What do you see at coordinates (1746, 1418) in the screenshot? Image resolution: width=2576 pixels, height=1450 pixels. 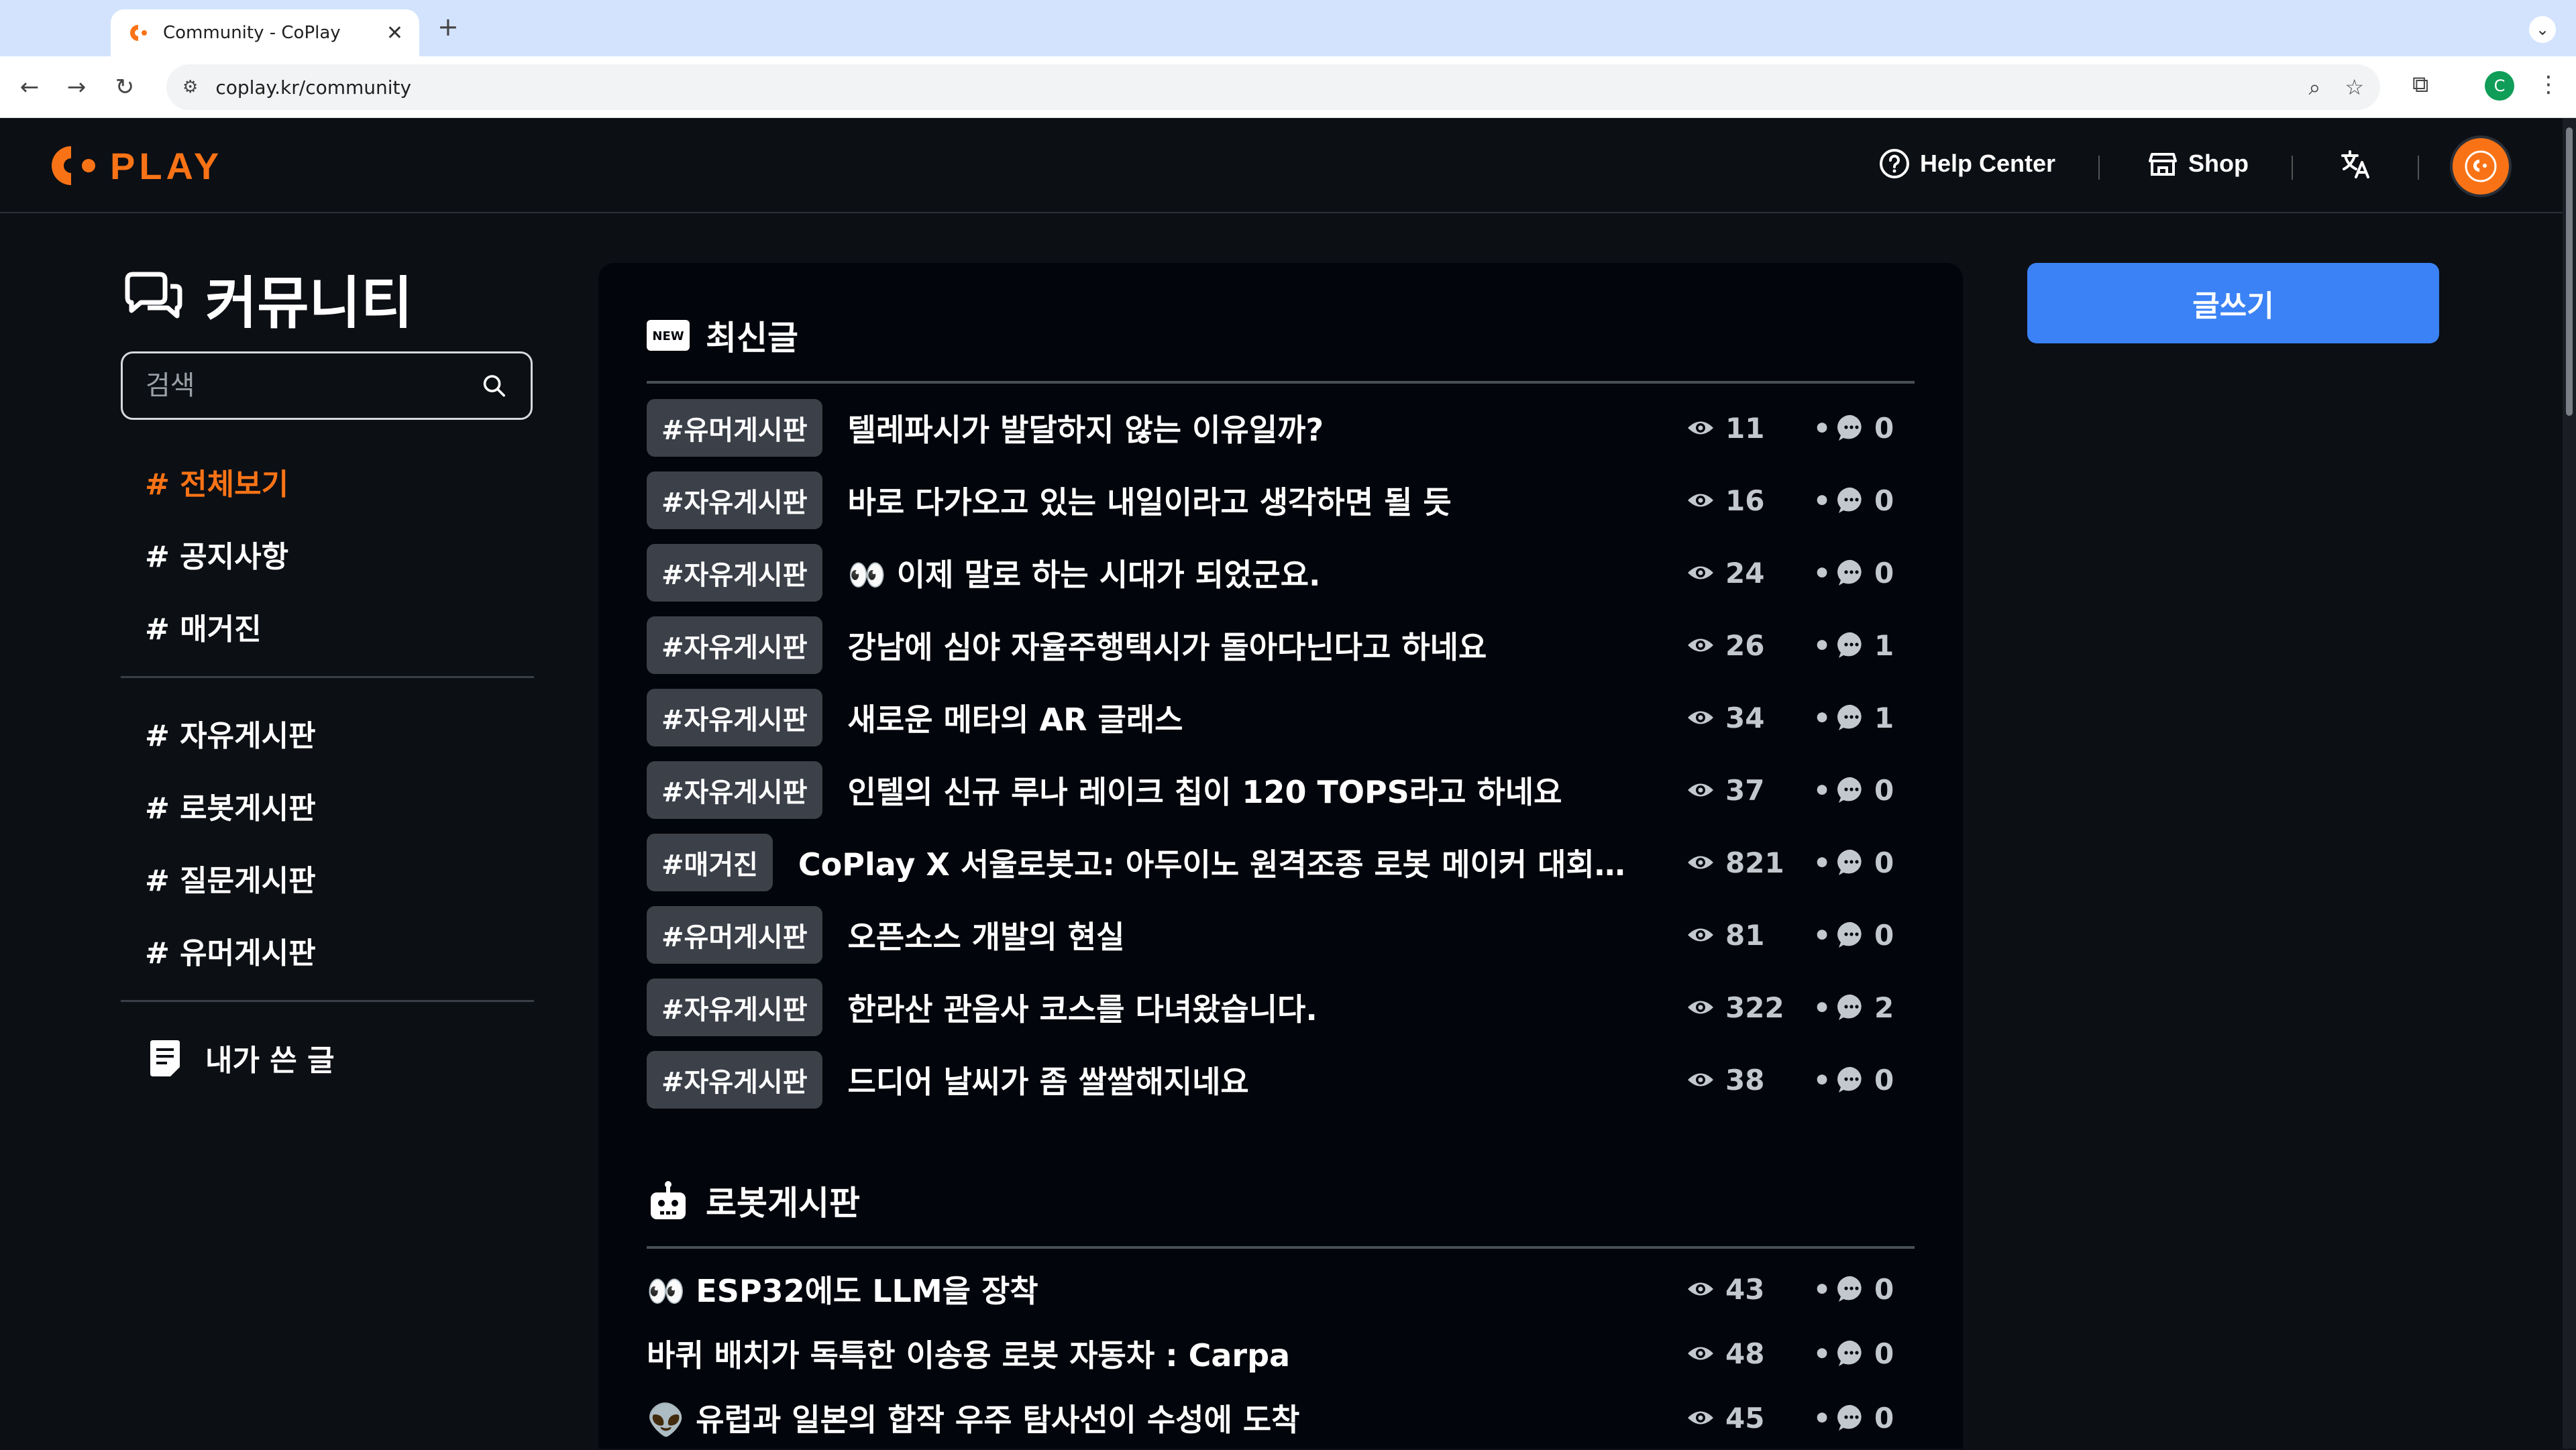 I see `view-count: 45` at bounding box center [1746, 1418].